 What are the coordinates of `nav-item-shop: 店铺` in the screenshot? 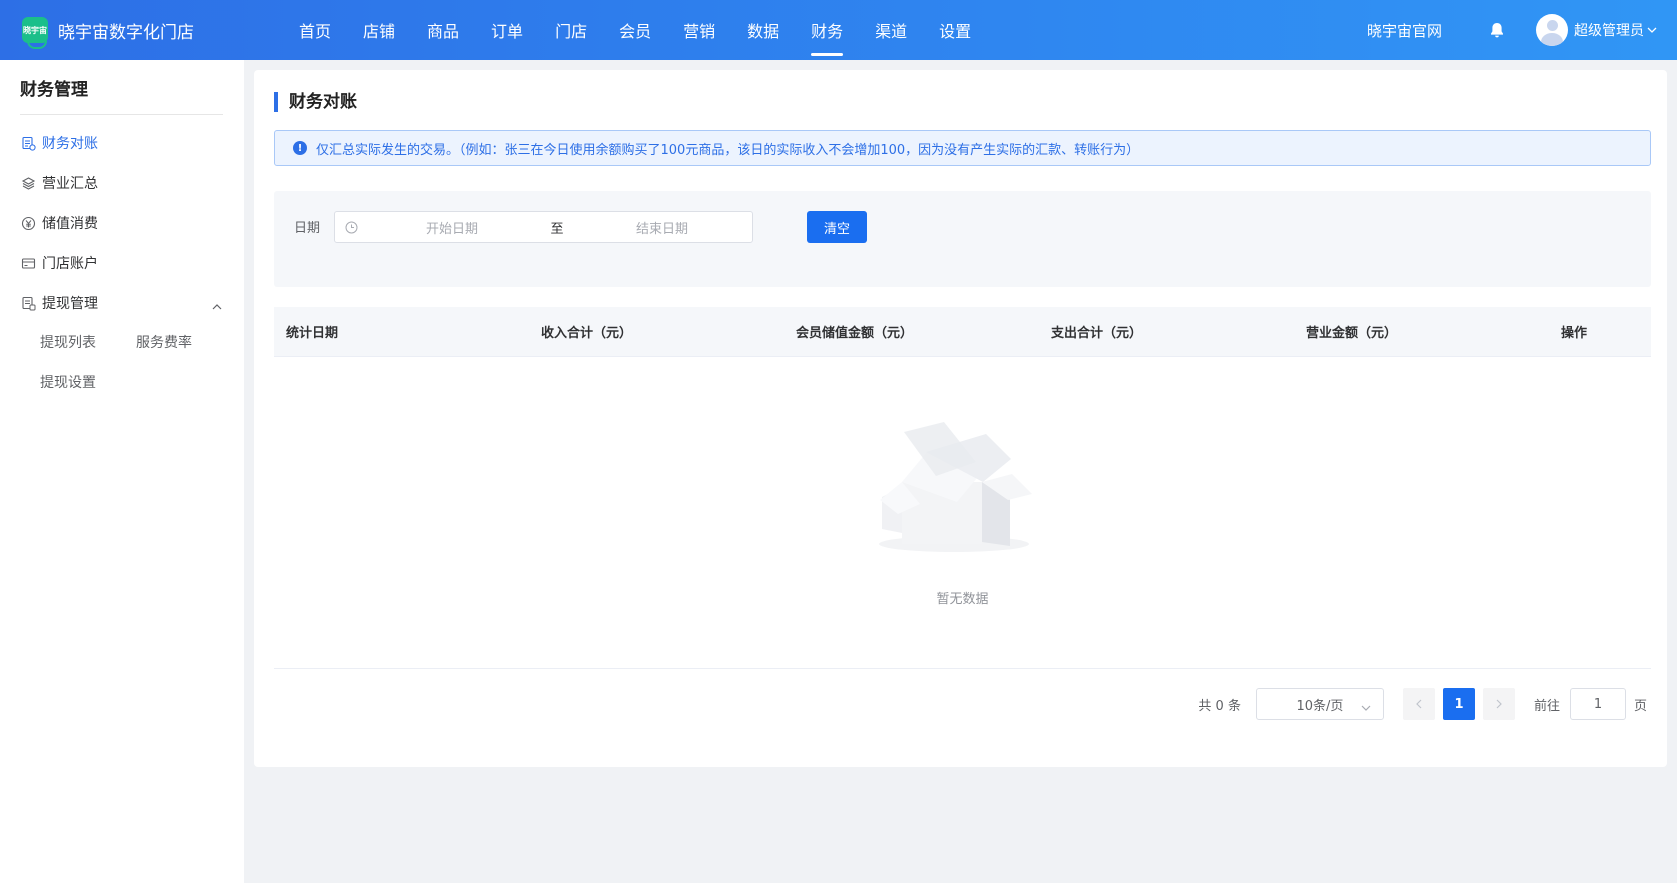 It's located at (379, 30).